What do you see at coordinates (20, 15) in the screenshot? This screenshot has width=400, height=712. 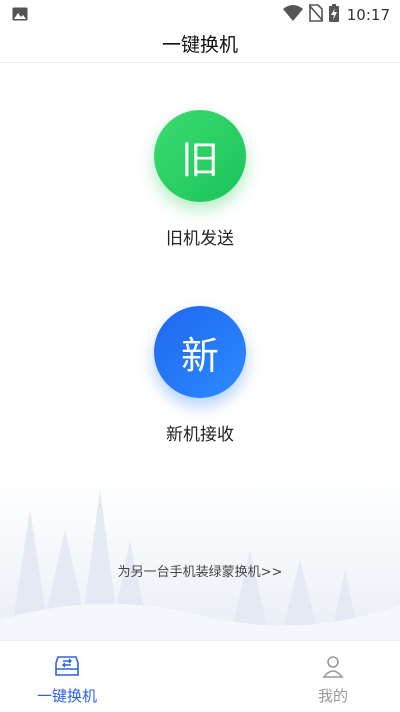 I see `gallery-icon` at bounding box center [20, 15].